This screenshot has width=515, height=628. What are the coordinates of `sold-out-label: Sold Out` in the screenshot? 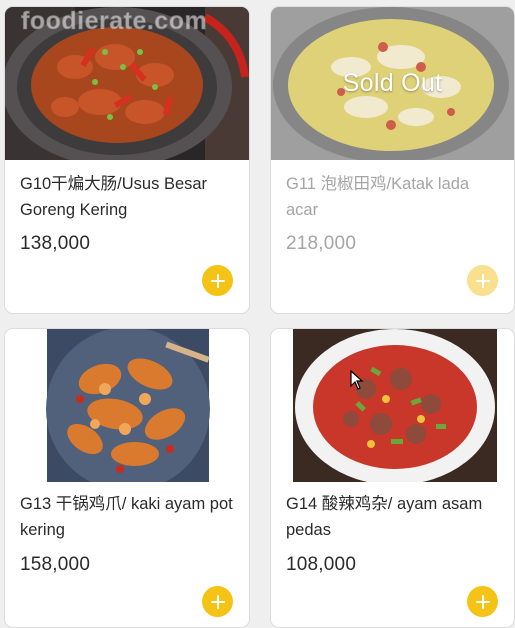 It's located at (392, 83).